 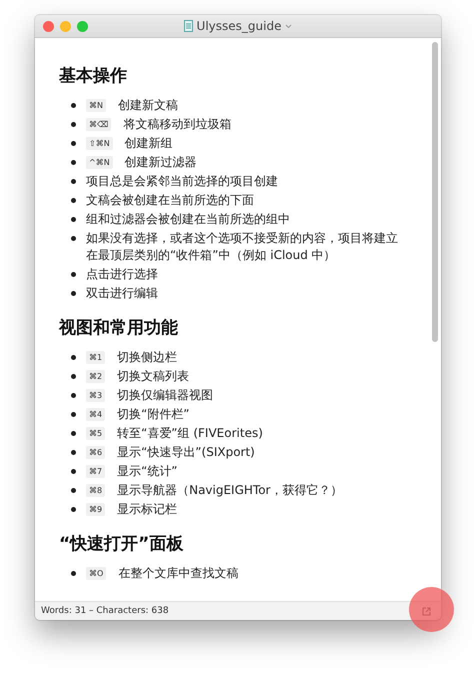 What do you see at coordinates (161, 162) in the screenshot?
I see `list-item-text: 创建新过滤器` at bounding box center [161, 162].